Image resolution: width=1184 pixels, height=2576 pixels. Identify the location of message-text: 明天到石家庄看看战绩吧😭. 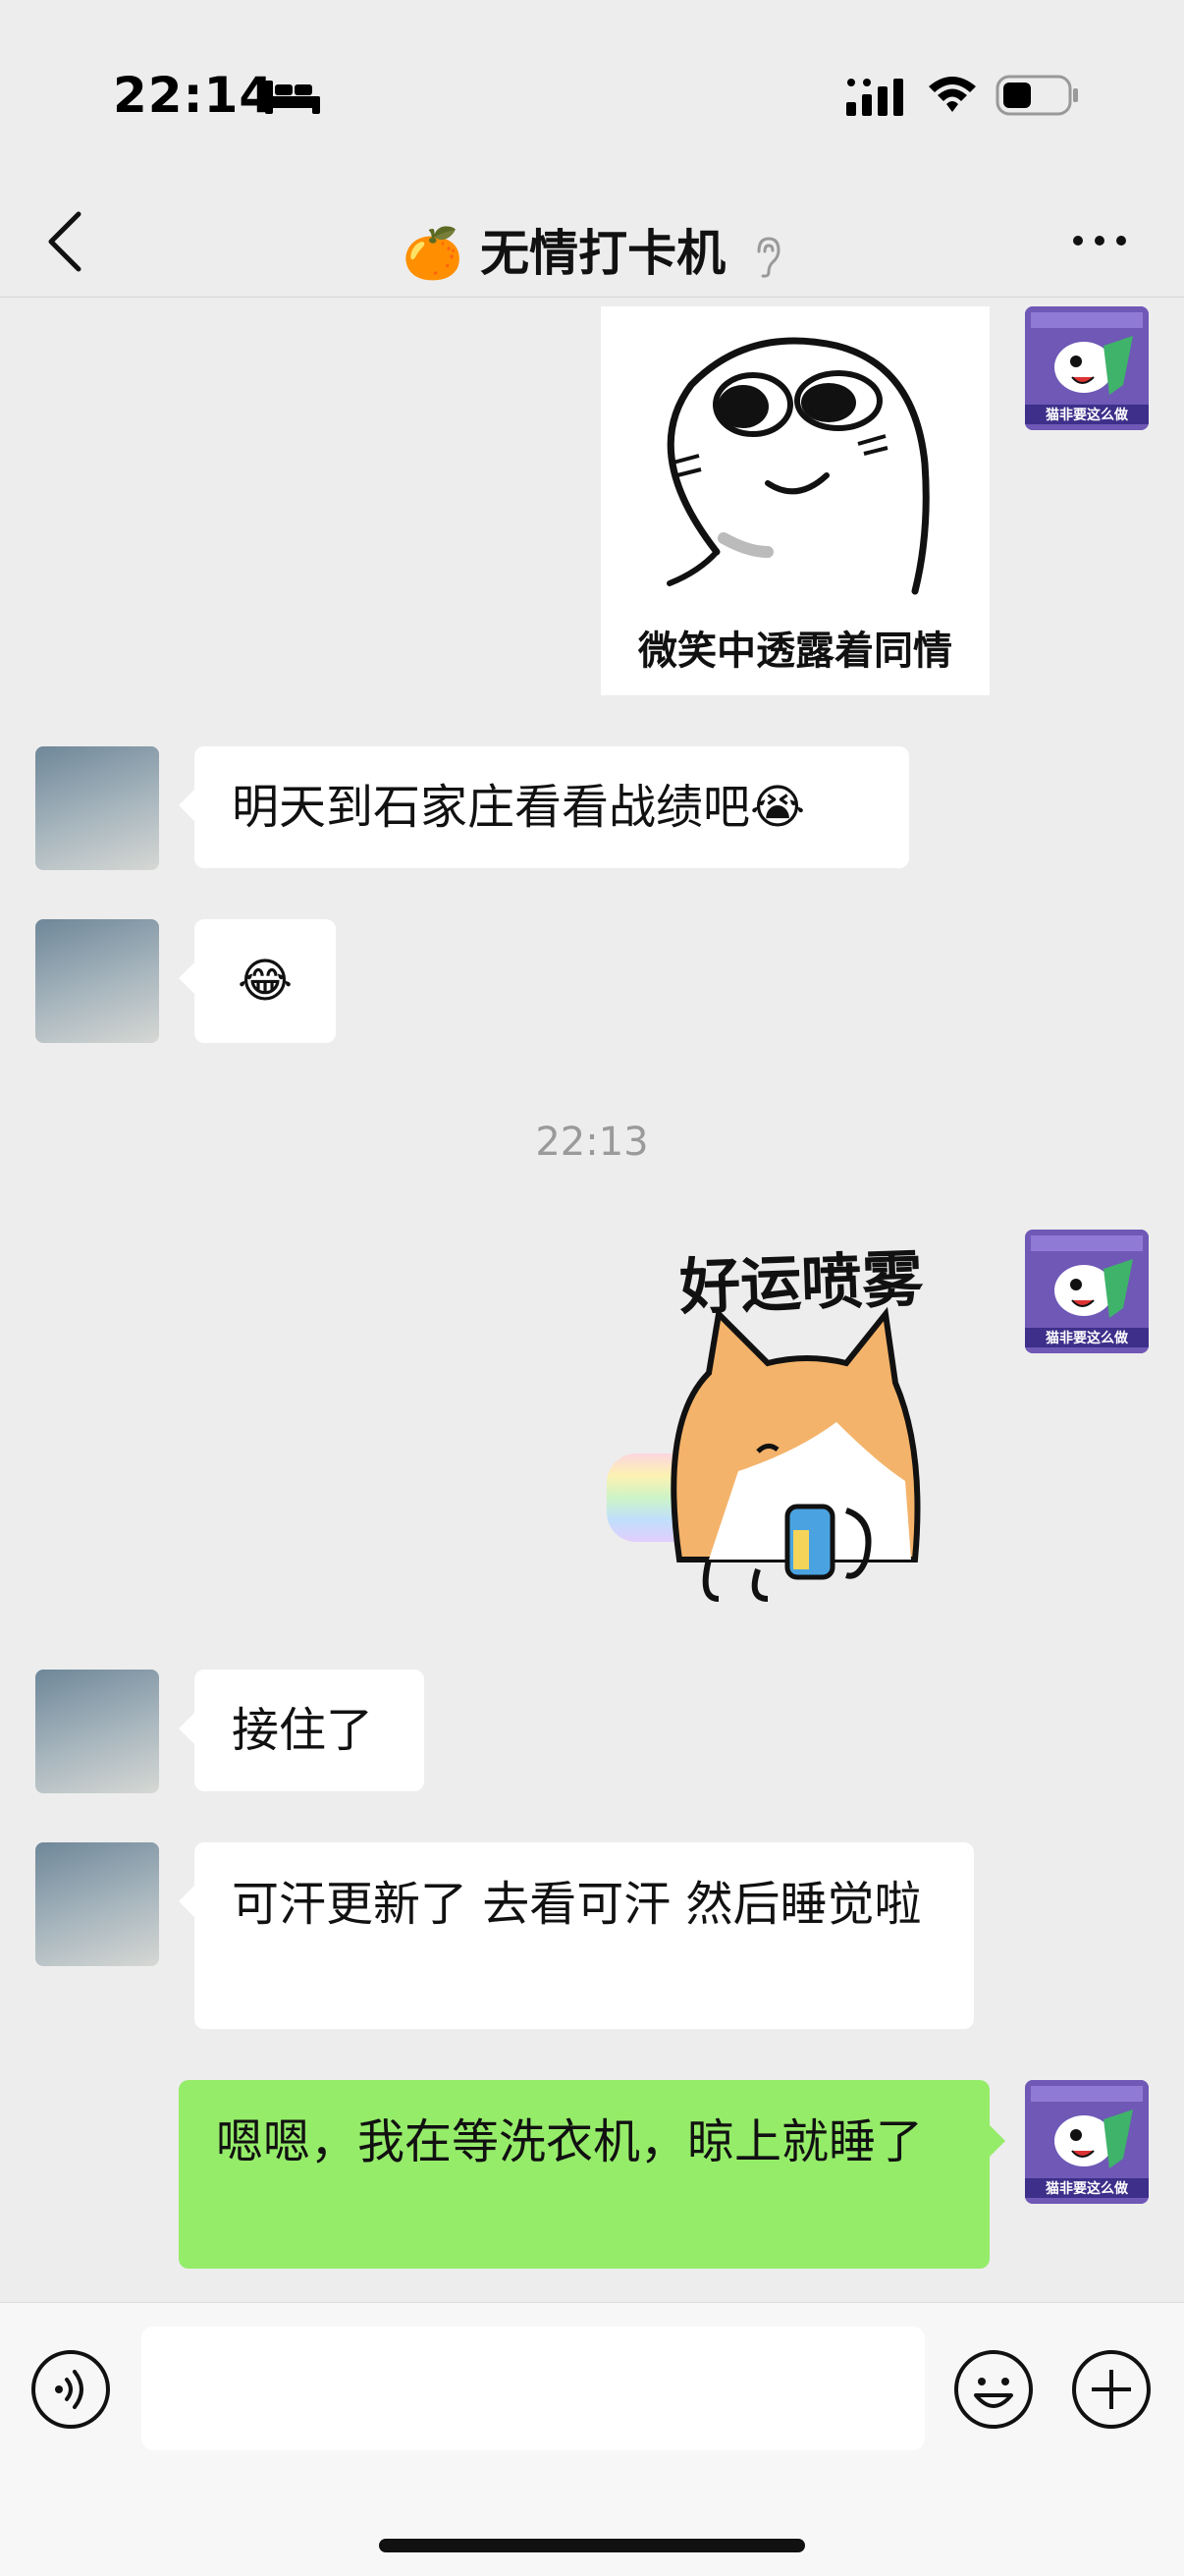
(519, 807).